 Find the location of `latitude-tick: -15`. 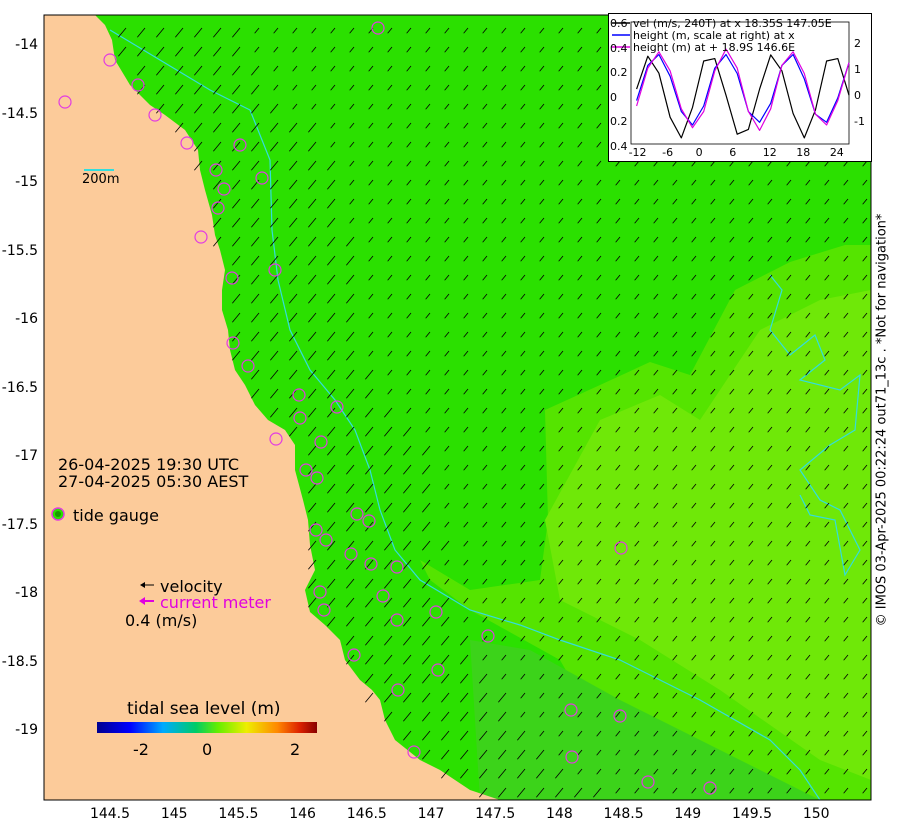

latitude-tick: -15 is located at coordinates (26, 182).